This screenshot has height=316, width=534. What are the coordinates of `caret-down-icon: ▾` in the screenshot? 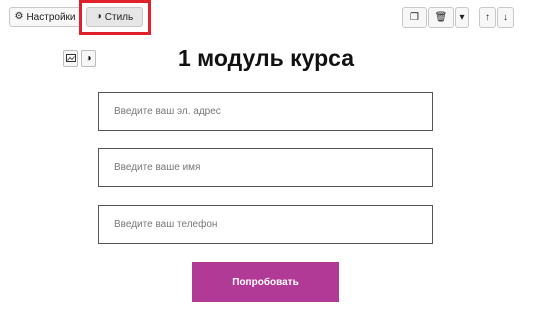 It's located at (462, 17).